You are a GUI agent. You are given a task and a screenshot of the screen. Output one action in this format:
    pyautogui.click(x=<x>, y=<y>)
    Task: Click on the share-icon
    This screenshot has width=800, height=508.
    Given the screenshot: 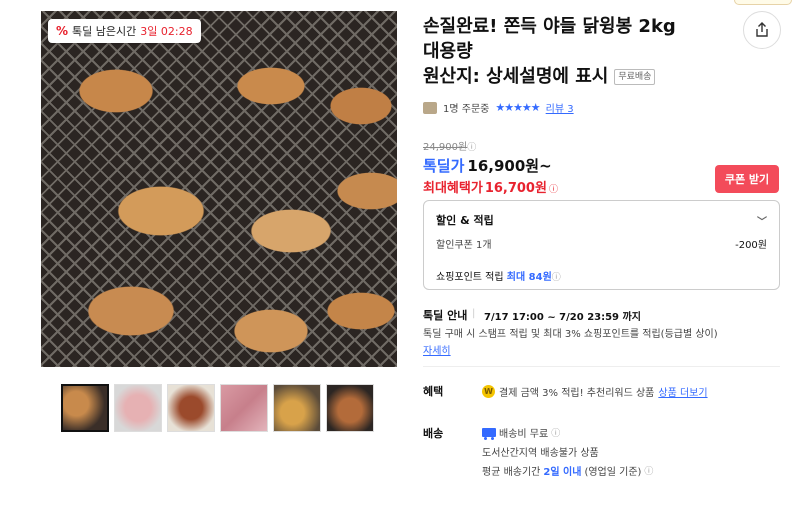 What is the action you would take?
    pyautogui.click(x=762, y=29)
    